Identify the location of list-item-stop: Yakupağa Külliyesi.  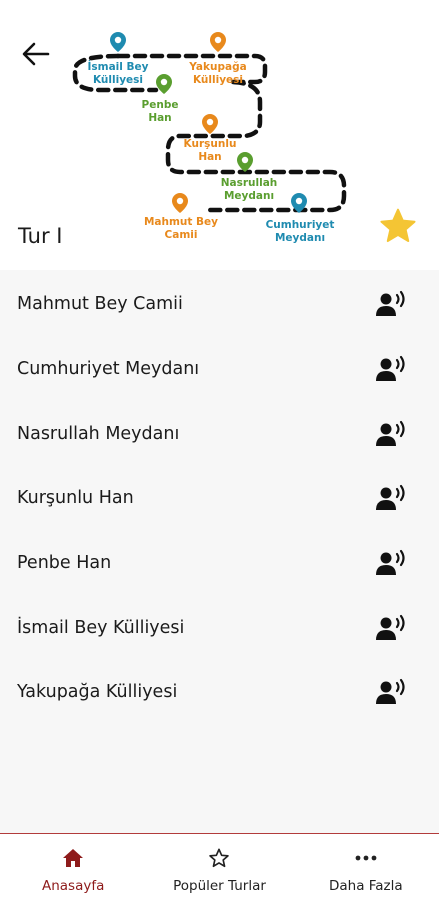
(219, 692).